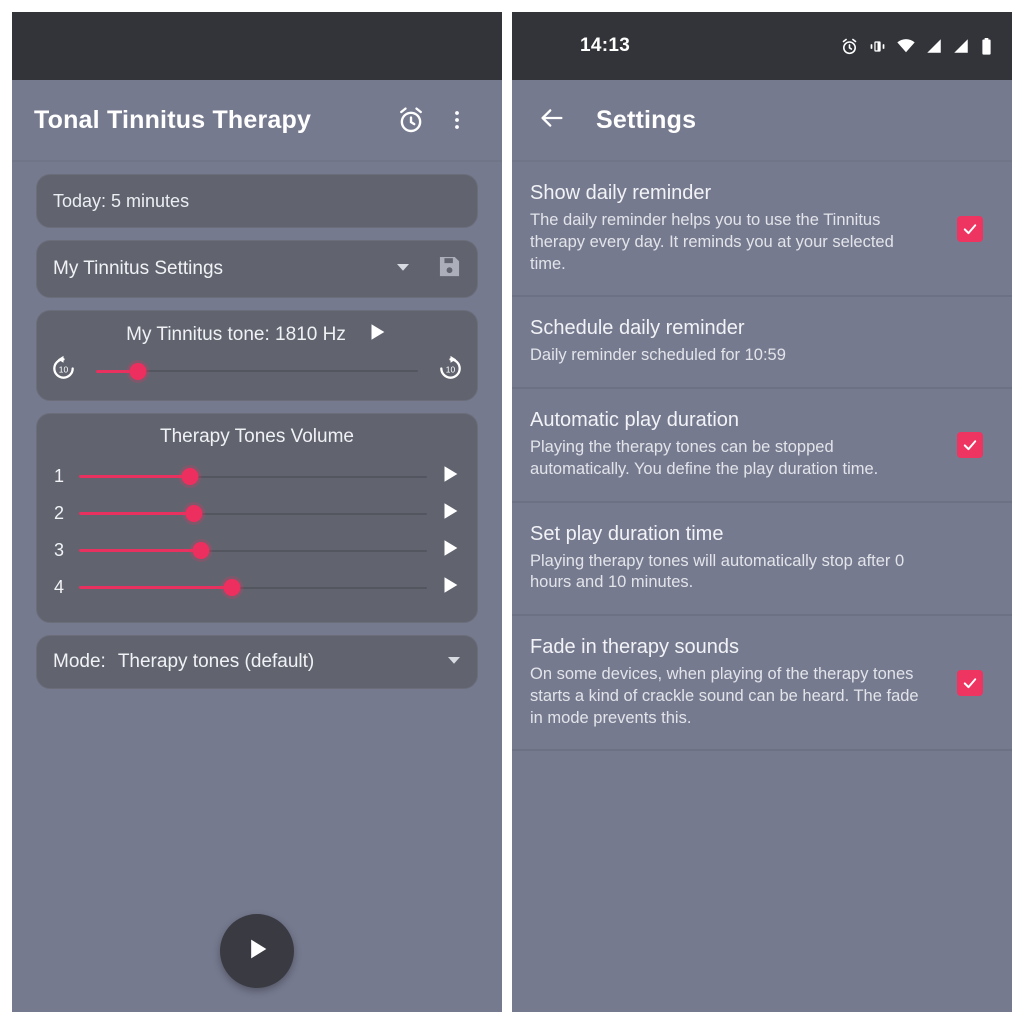 The height and width of the screenshot is (1024, 1024). Describe the element at coordinates (138, 268) in the screenshot. I see `preset-name: My Tinnitus Settings` at that location.